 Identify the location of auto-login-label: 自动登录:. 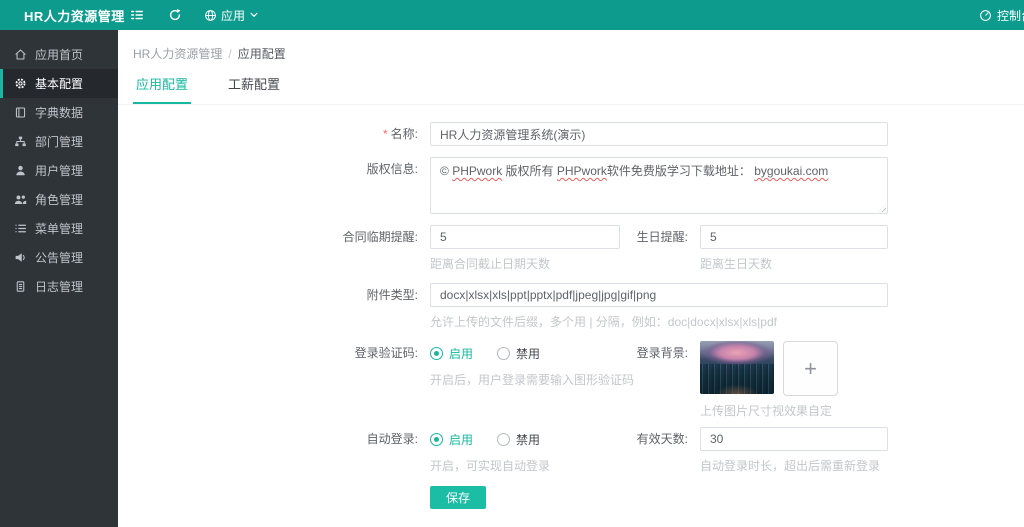
(392, 439).